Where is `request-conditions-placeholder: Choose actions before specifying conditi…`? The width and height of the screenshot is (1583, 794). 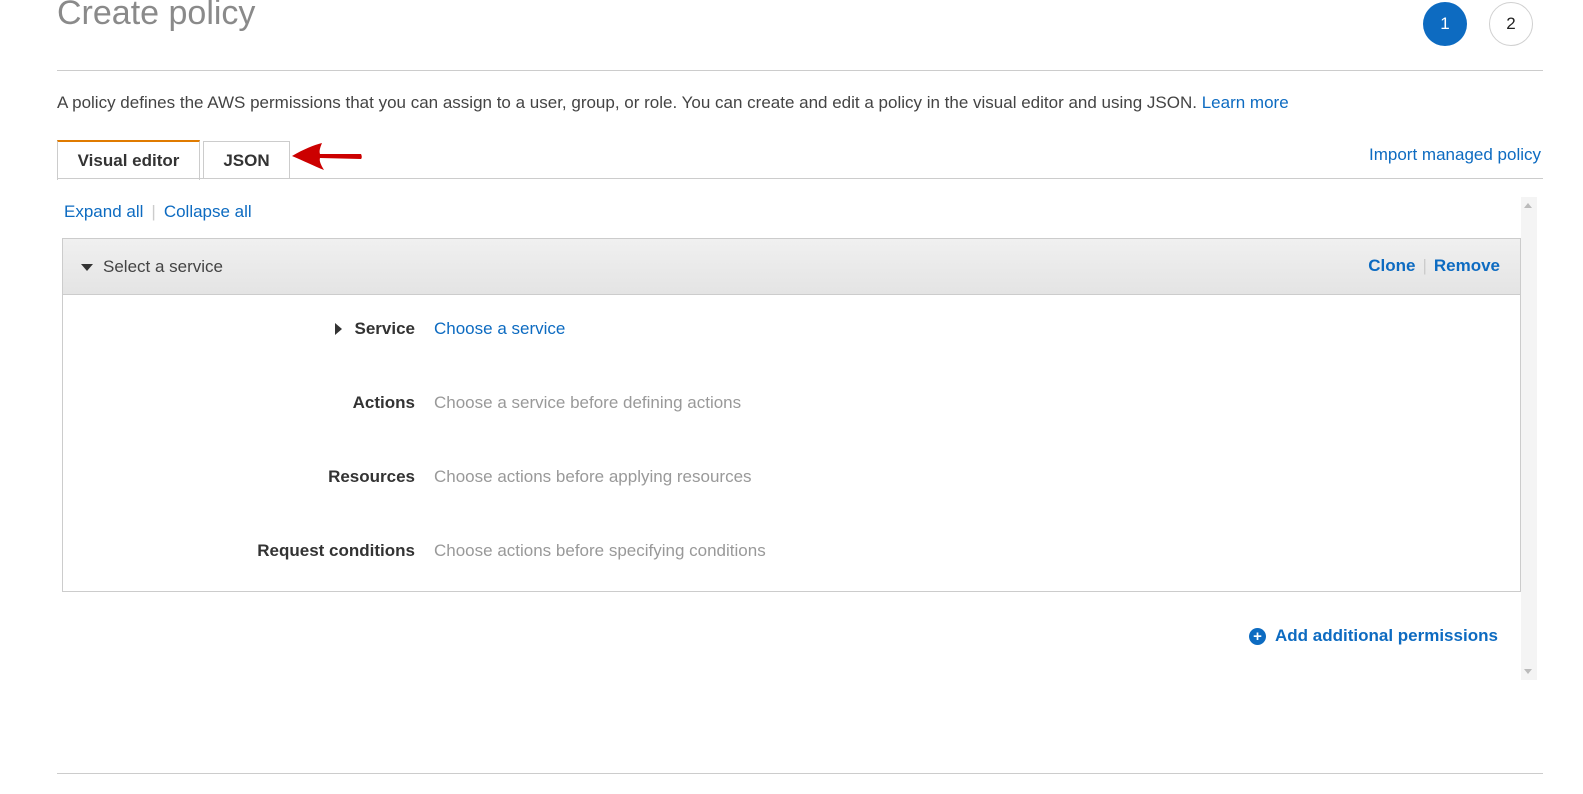
request-conditions-placeholder: Choose actions before specifying conditi… is located at coordinates (600, 550).